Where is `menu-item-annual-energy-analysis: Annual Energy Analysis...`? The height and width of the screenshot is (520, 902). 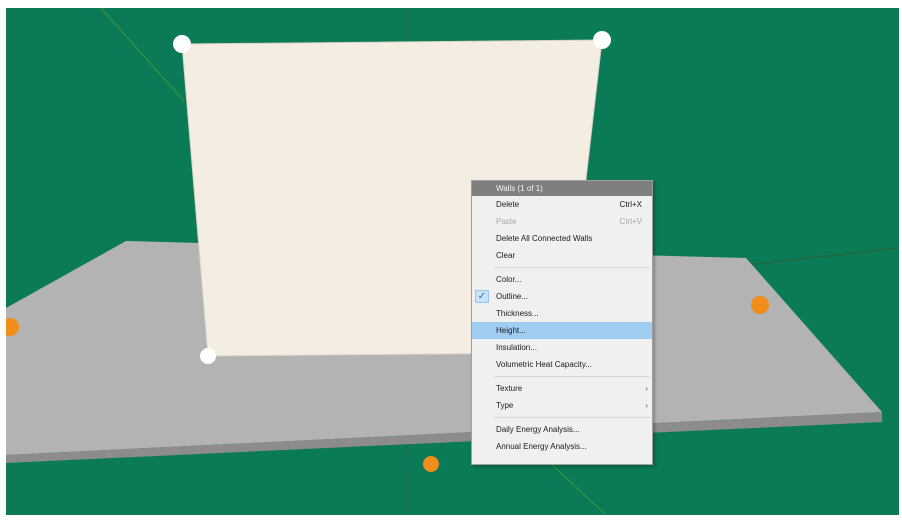
menu-item-annual-energy-analysis: Annual Energy Analysis... is located at coordinates (562, 446).